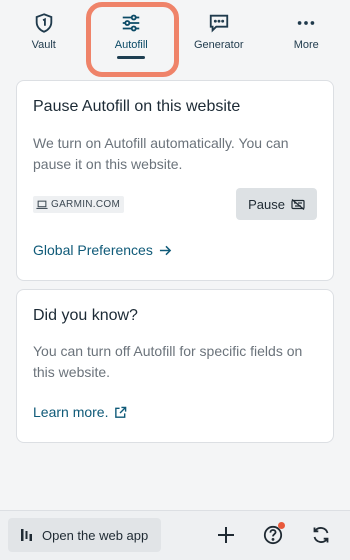 The image size is (350, 560). I want to click on site-name: GARMIN.COM, so click(86, 204).